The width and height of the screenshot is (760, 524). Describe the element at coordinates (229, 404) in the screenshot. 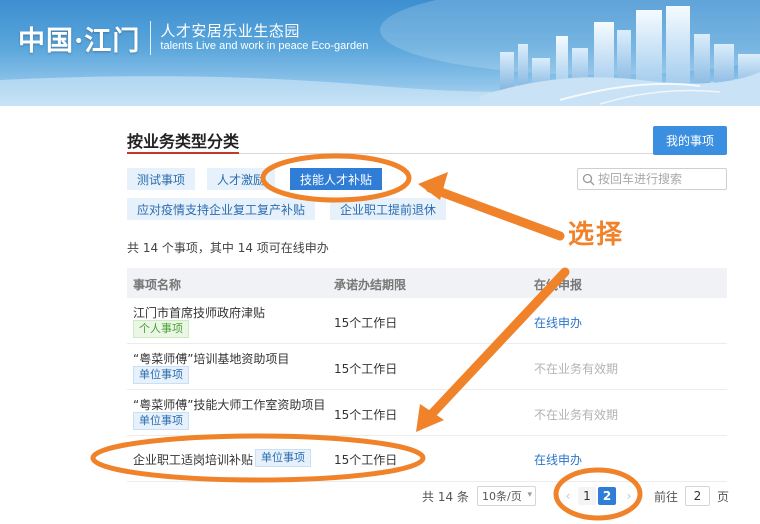

I see `item-name: “粤菜师傅”技能大师工作室资助项目` at that location.